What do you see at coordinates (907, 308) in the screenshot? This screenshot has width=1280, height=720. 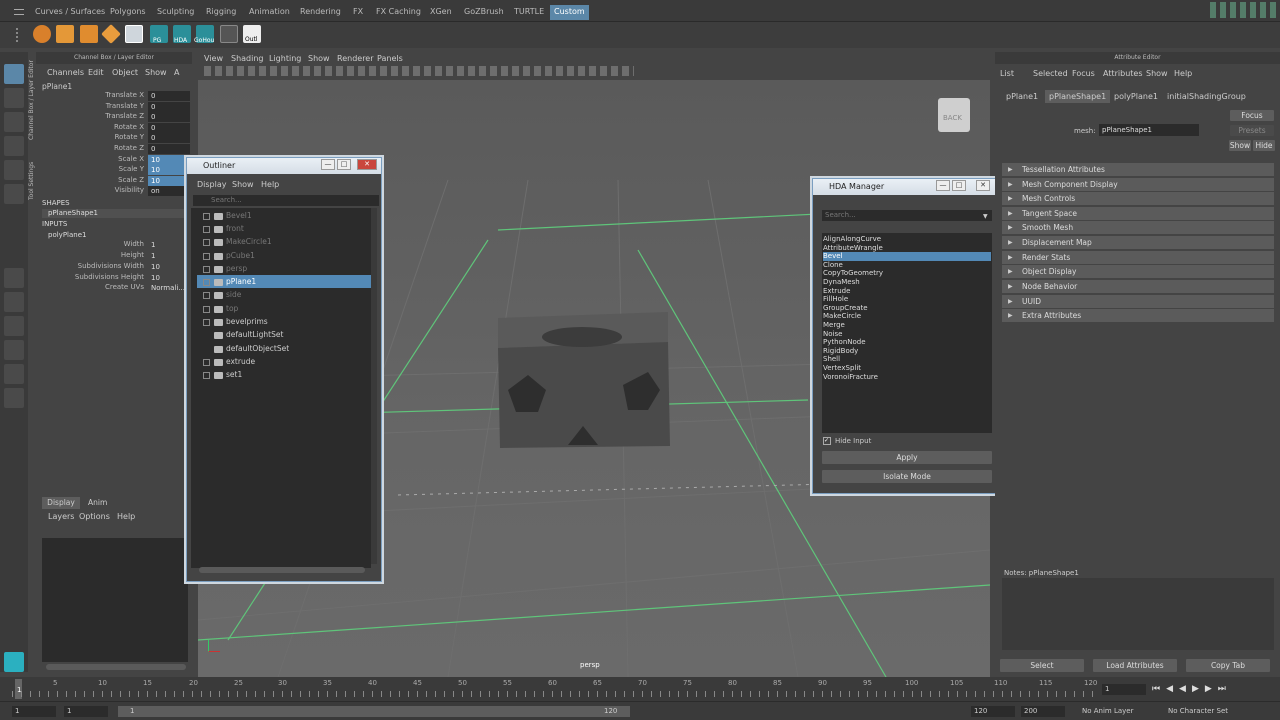 I see `list-item: GroupCreate` at bounding box center [907, 308].